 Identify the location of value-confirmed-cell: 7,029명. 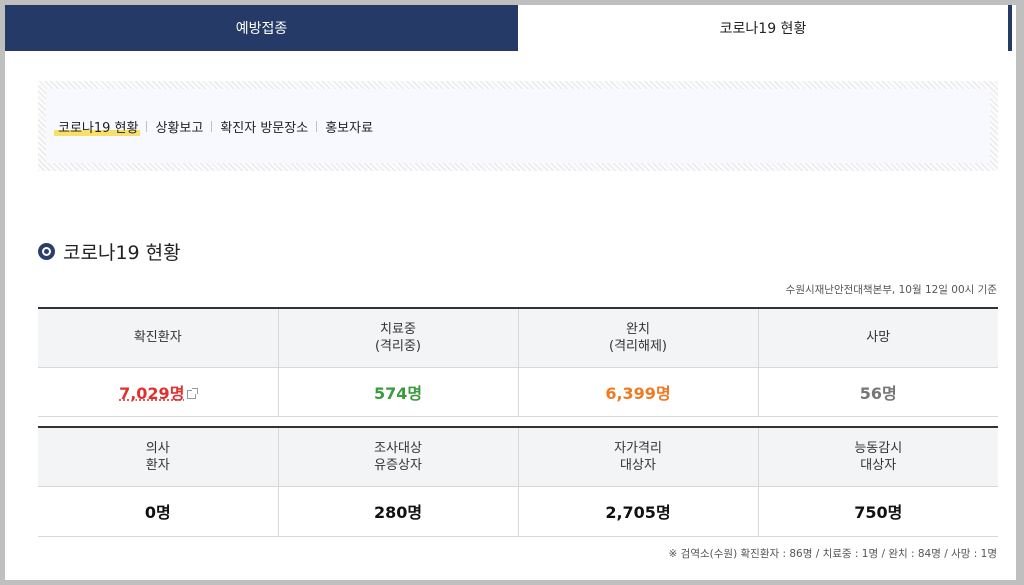
(158, 392).